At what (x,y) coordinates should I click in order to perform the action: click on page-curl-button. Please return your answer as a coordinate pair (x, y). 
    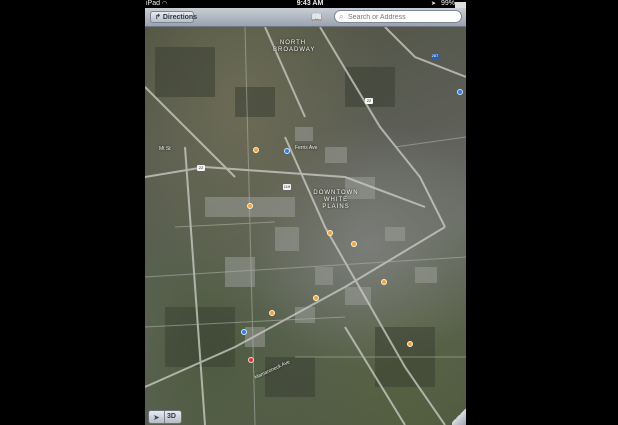
    Looking at the image, I should click on (459, 415).